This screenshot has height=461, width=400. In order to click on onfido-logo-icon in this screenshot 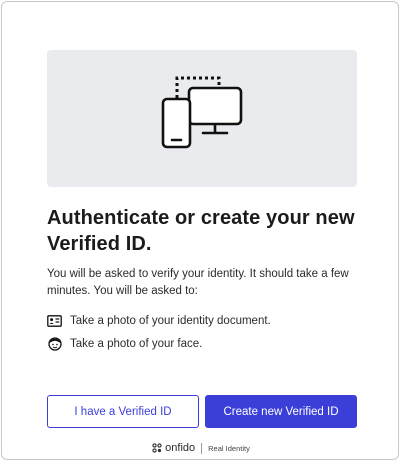, I will do `click(157, 448)`.